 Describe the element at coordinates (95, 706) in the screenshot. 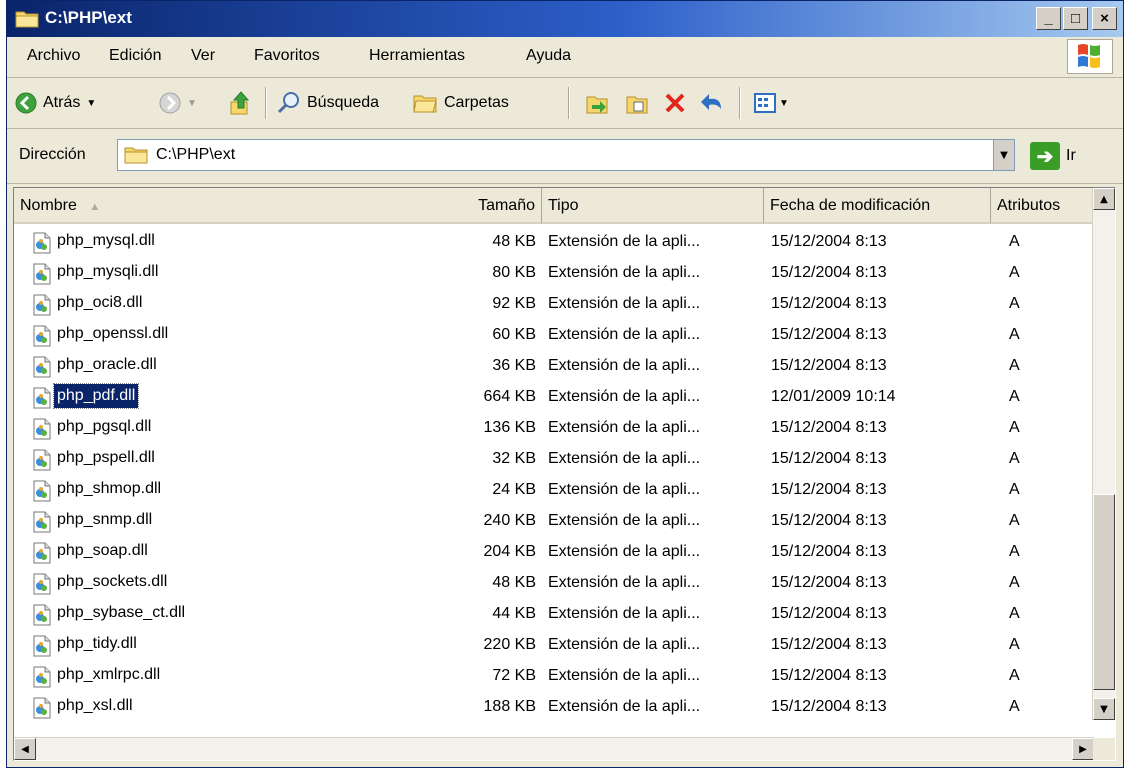

I see `file-name: php_xsl.dll` at that location.